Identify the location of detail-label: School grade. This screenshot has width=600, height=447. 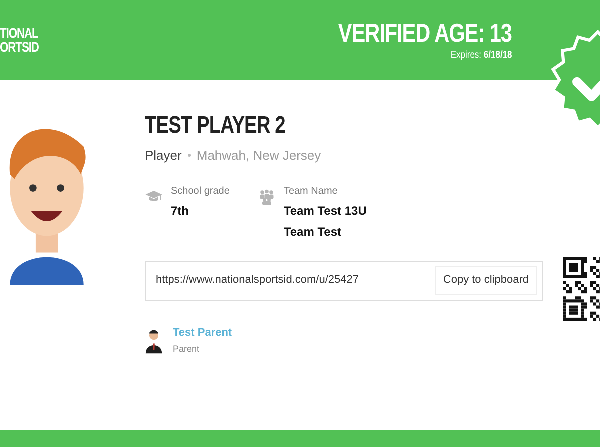
(200, 191).